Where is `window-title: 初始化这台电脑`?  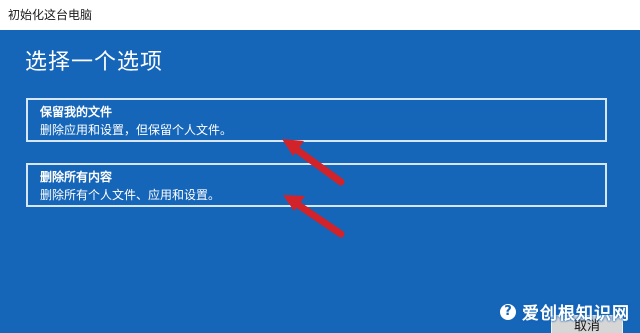 window-title: 初始化这台电脑 is located at coordinates (50, 15).